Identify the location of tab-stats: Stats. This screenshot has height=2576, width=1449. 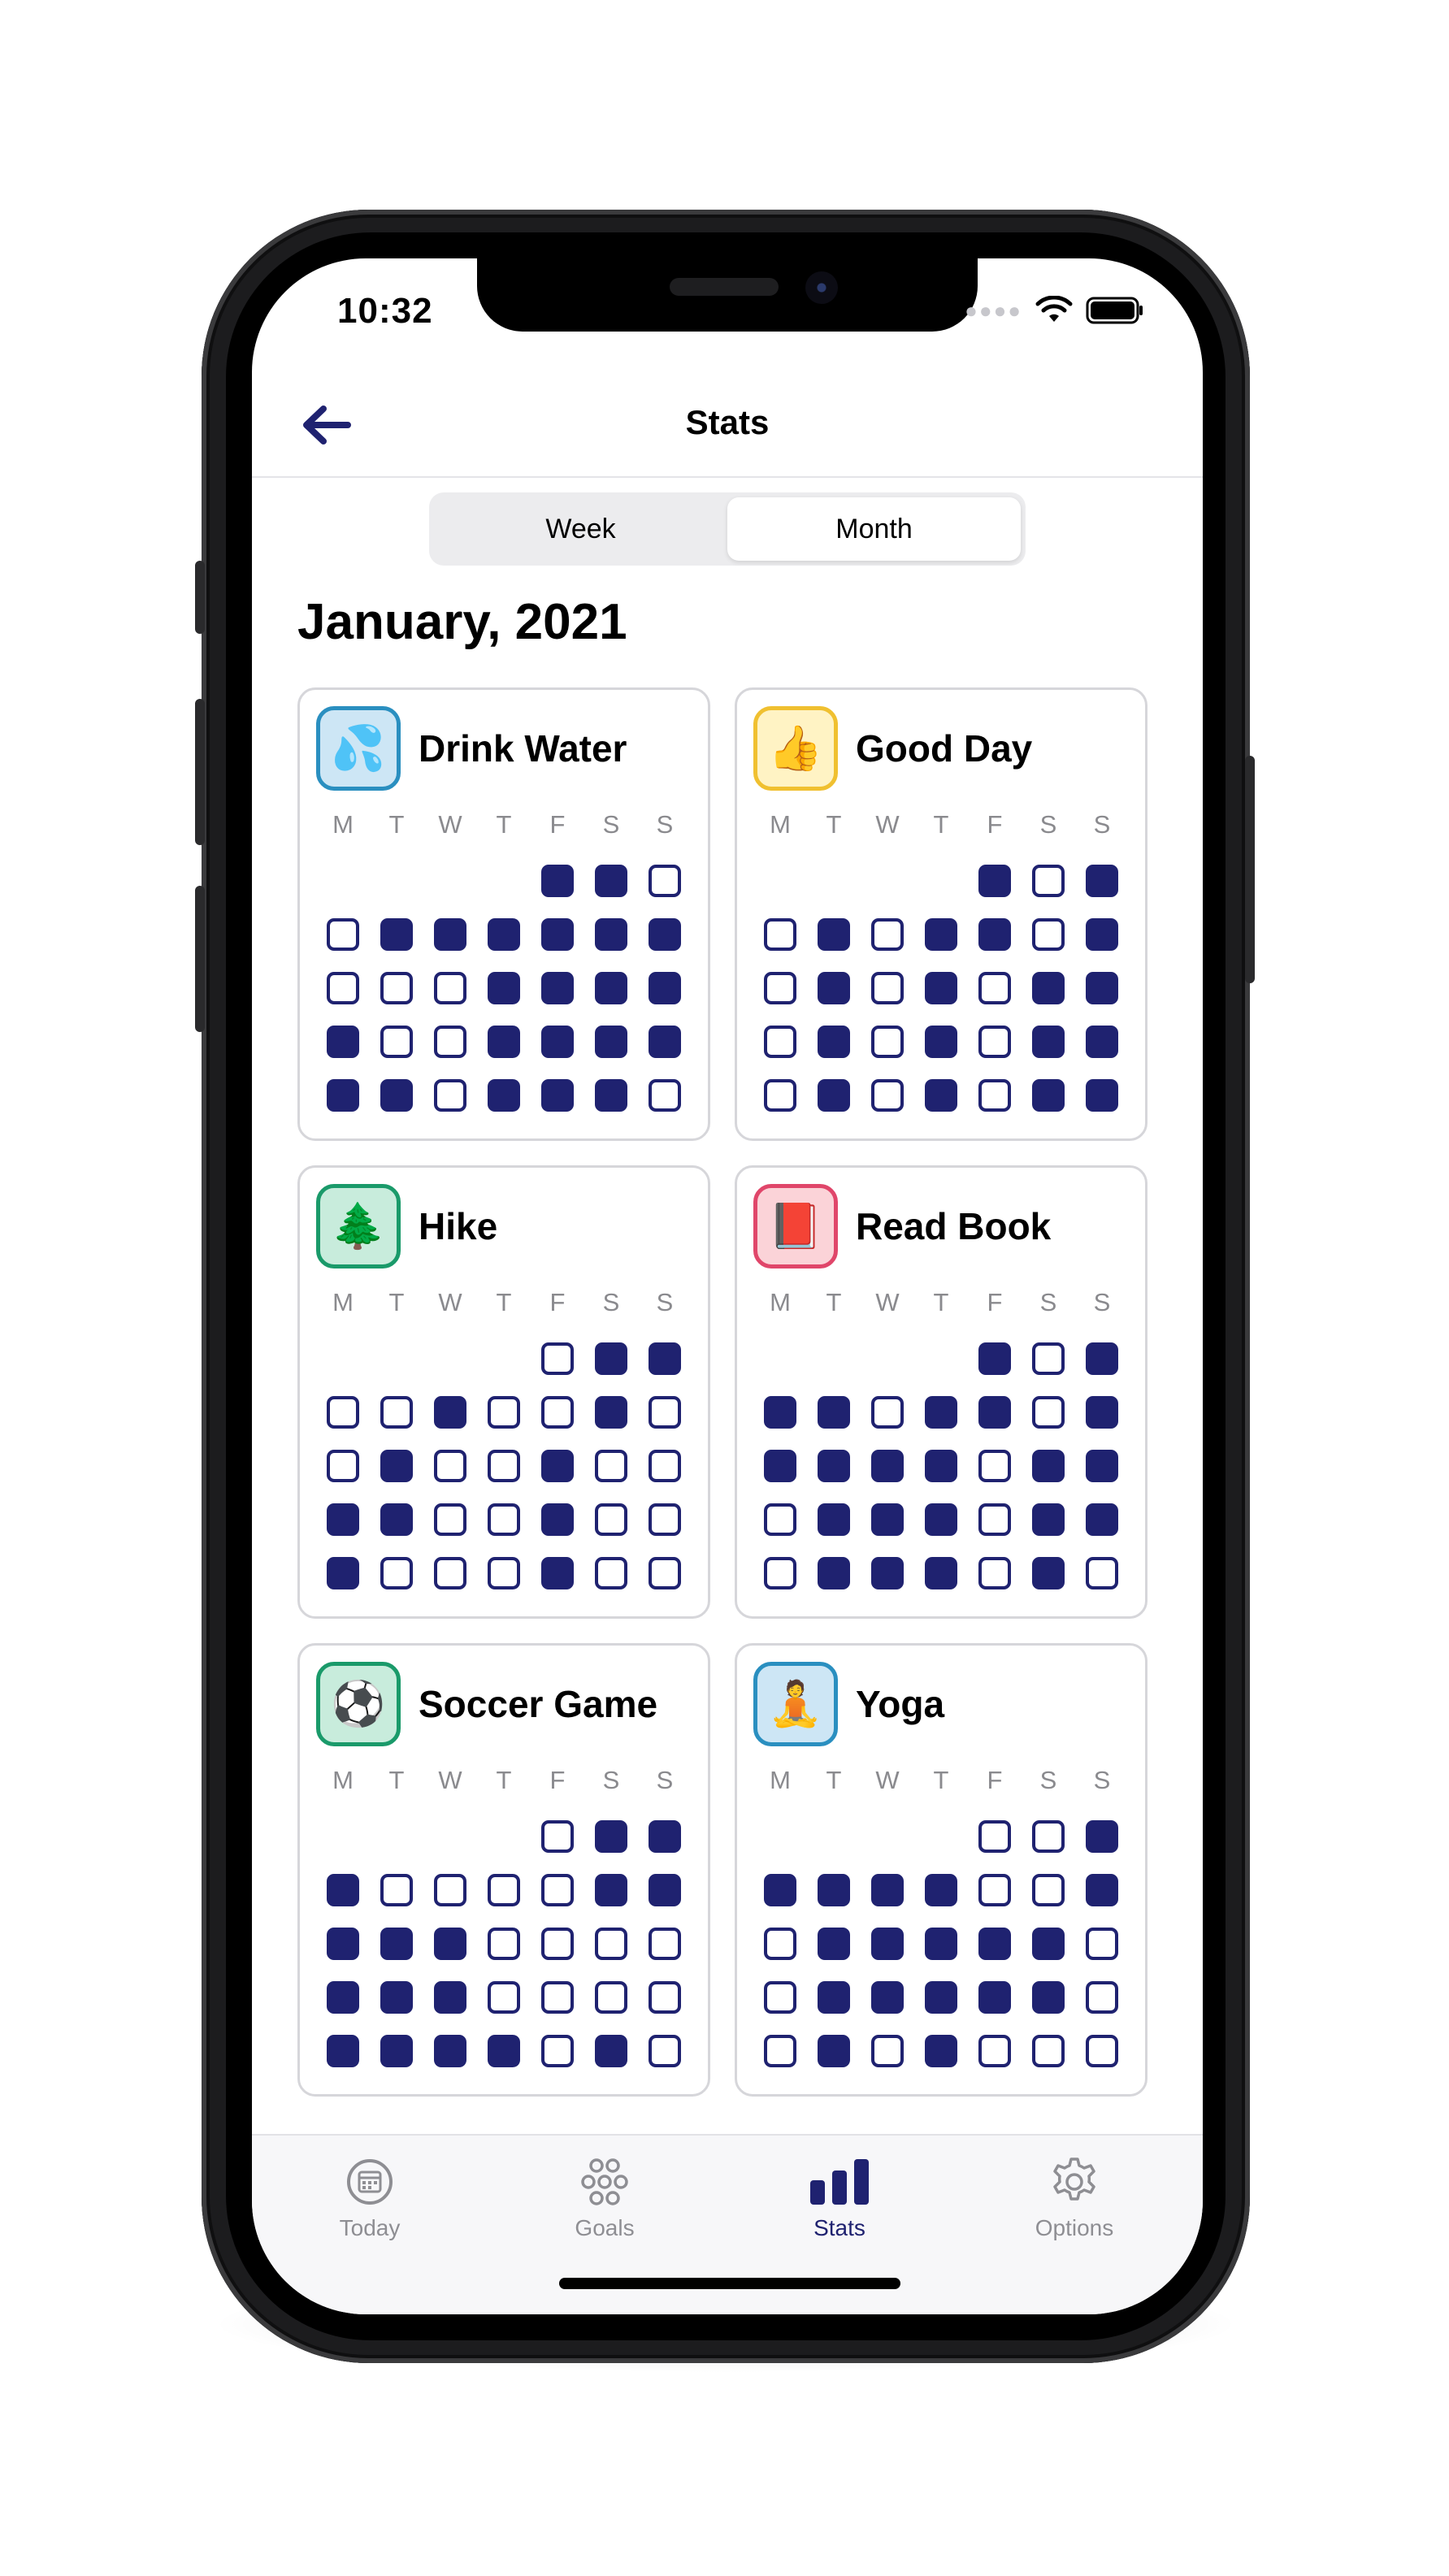
(840, 2197).